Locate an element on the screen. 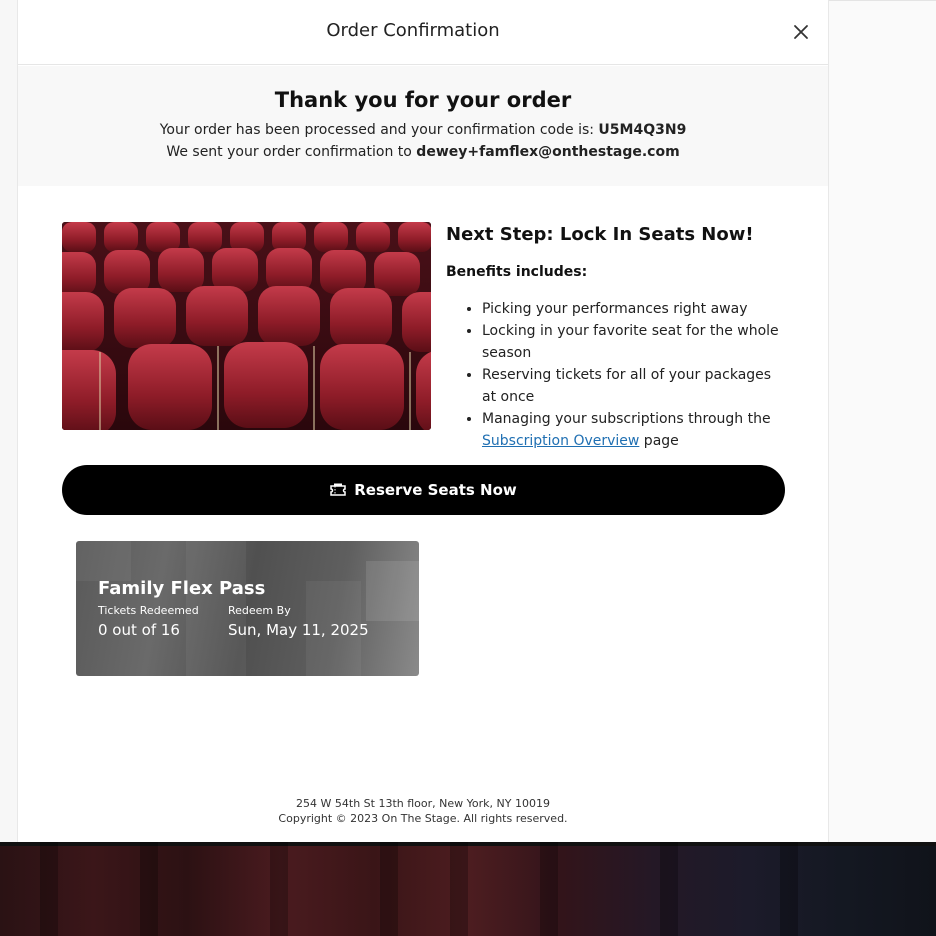 The width and height of the screenshot is (936, 936). modal-header: Order Confirmation is located at coordinates (423, 32).